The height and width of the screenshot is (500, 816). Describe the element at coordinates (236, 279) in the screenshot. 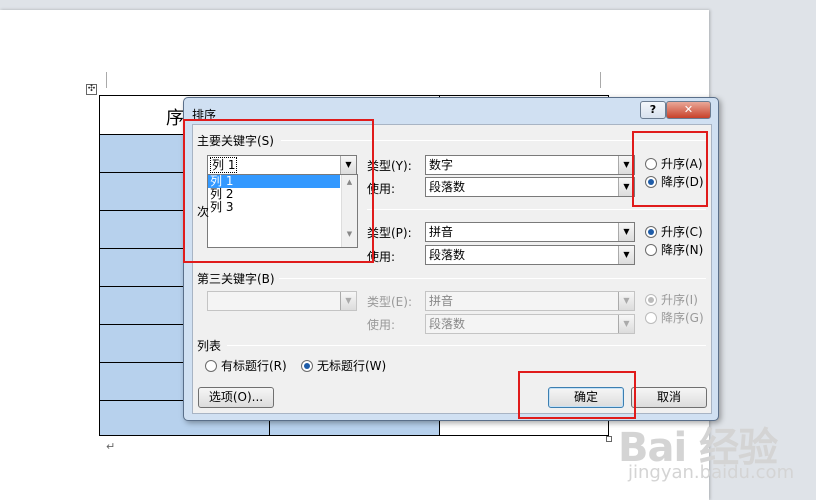

I see `tertiary-key-group-label: 第三关键字(B)` at that location.